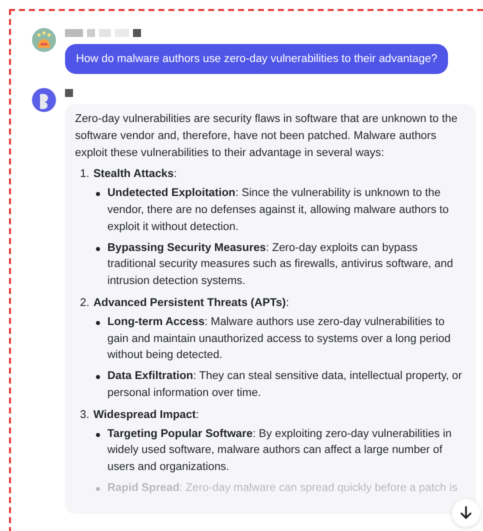  Describe the element at coordinates (280, 265) in the screenshot. I see `bullet-text: Bypassing Security Measures: Zero-day exploits can bypass traditional security measures such as firewalls, antivirus software, and intrusion detection systems.` at that location.